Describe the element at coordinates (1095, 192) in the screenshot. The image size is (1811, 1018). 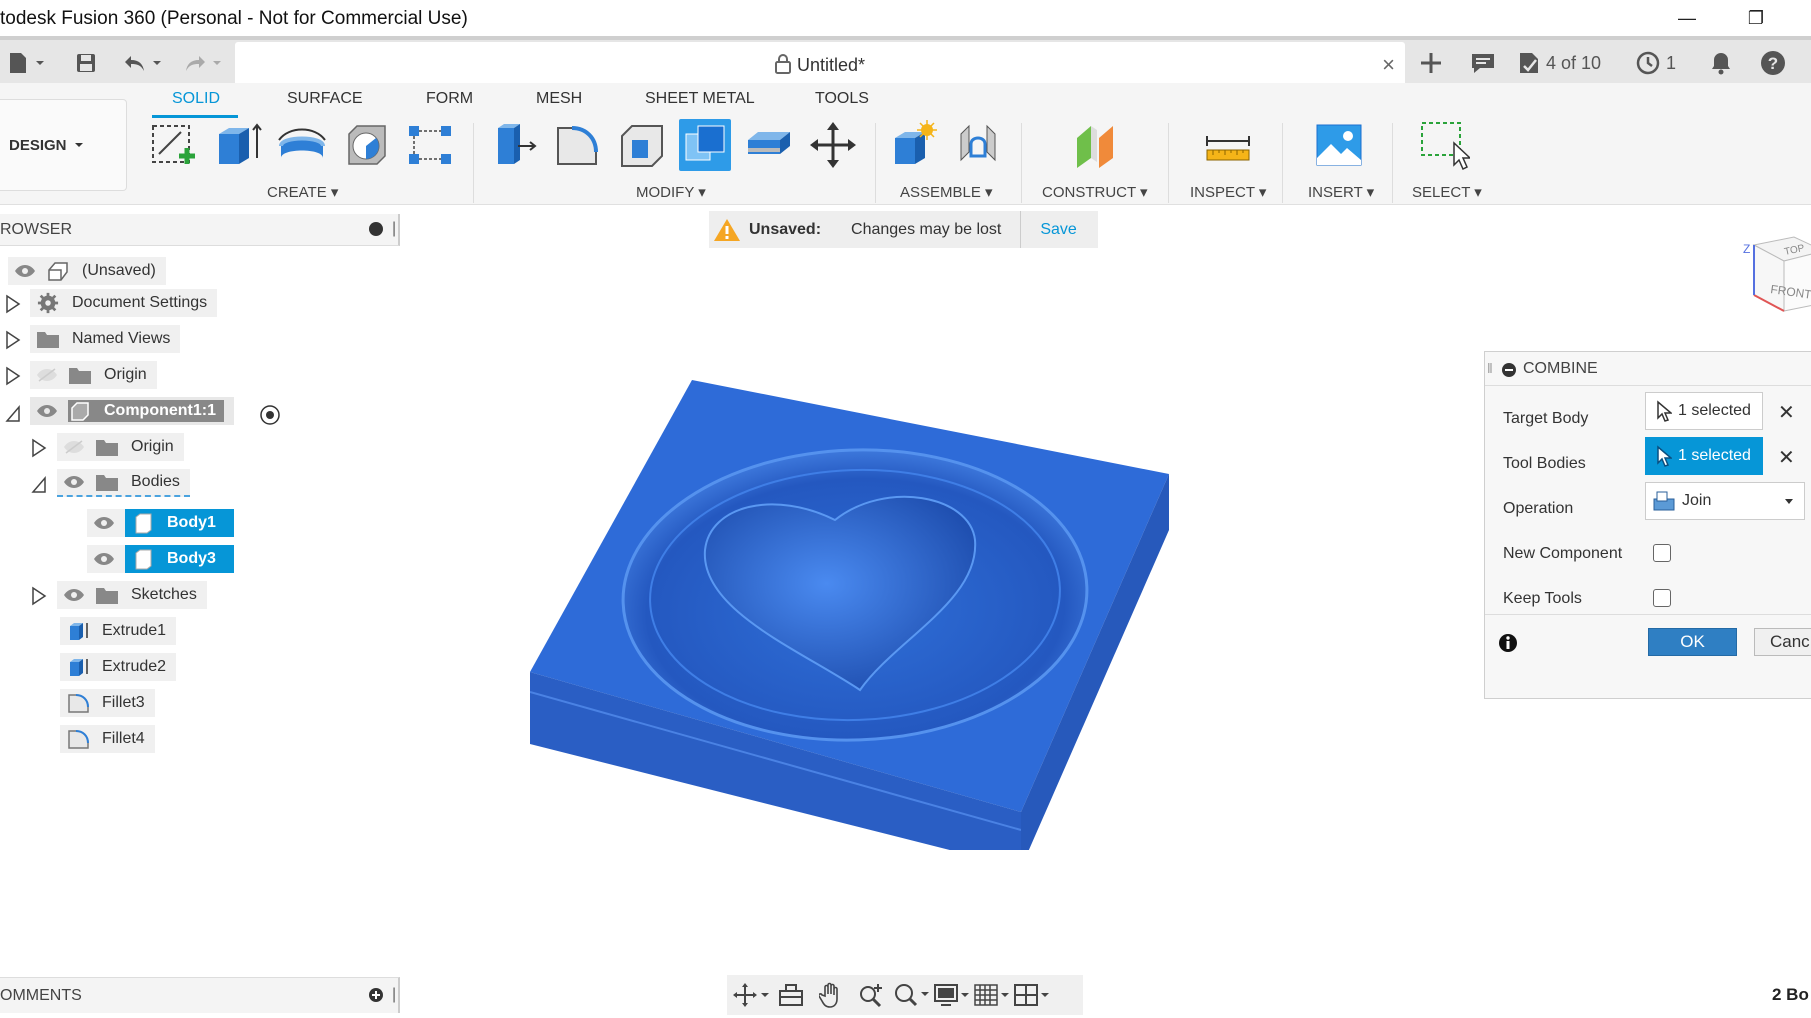
I see `construct-group-label: CONSTRUCT ▾` at that location.